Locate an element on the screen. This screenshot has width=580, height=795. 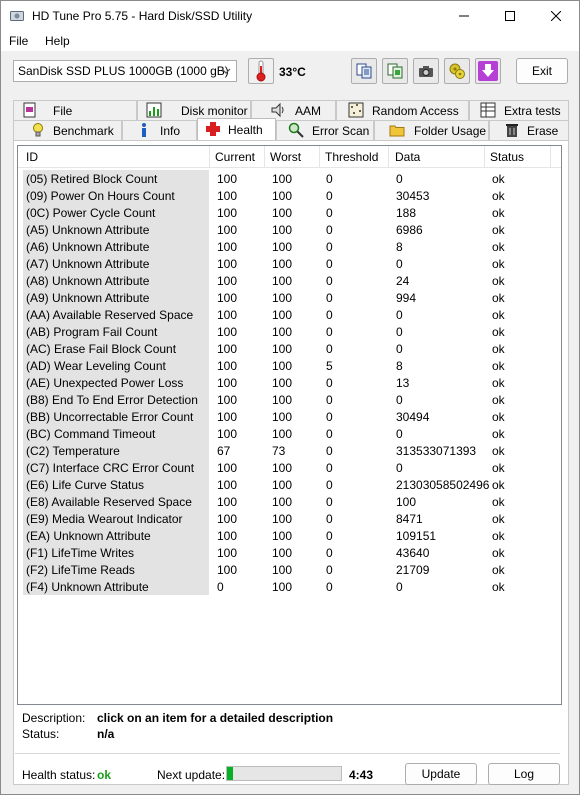
health-status-value: ok is located at coordinates (104, 775).